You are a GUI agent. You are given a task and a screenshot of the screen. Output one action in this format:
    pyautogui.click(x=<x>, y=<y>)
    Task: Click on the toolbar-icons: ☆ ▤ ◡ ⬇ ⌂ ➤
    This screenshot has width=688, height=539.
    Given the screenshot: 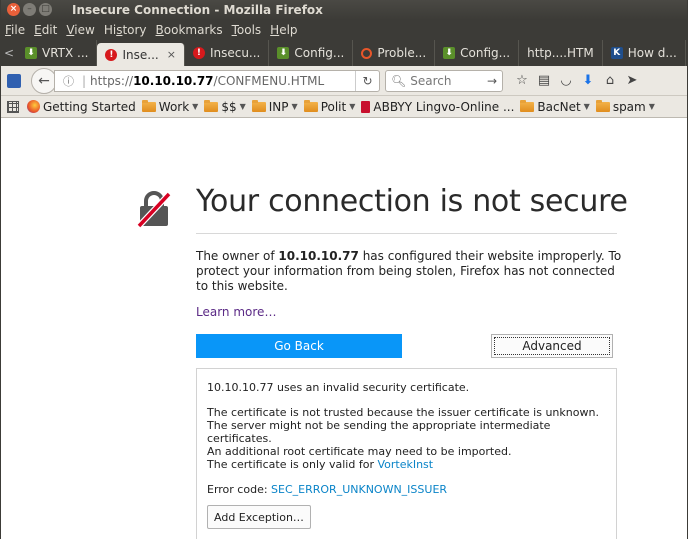 What is the action you would take?
    pyautogui.click(x=577, y=80)
    